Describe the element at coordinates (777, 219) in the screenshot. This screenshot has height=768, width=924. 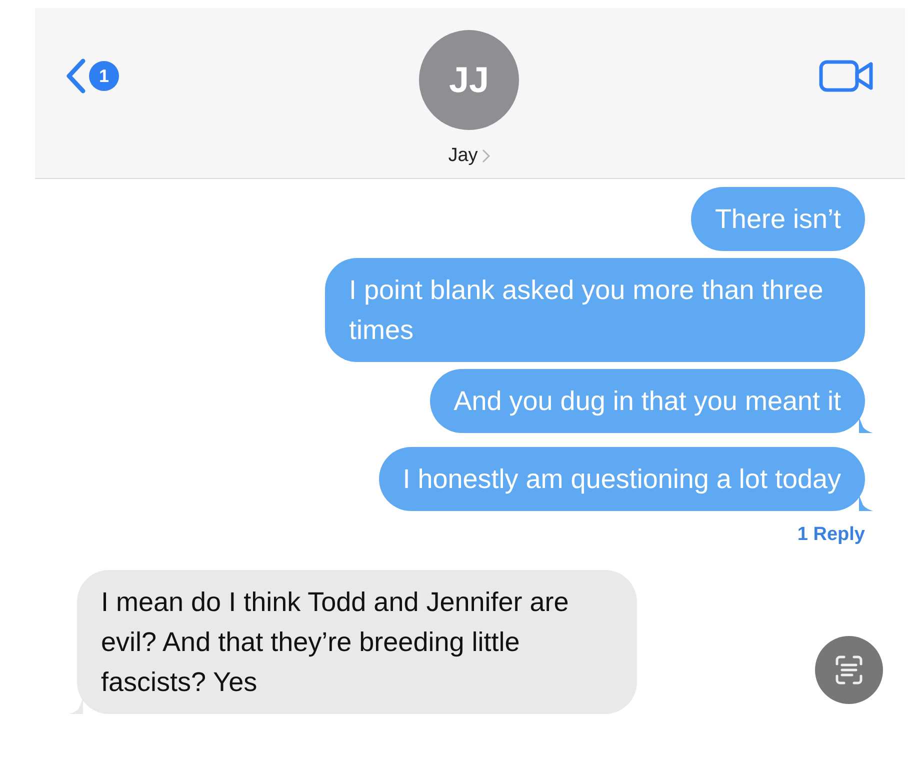
I see `message-bubble: There isn’t` at that location.